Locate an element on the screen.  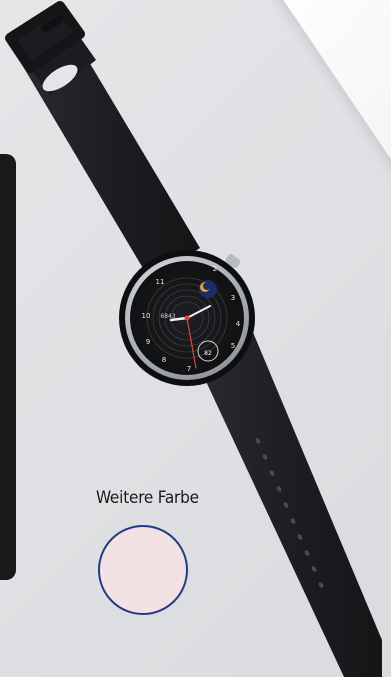
hour-mark-7: 7 is located at coordinates (189, 369).